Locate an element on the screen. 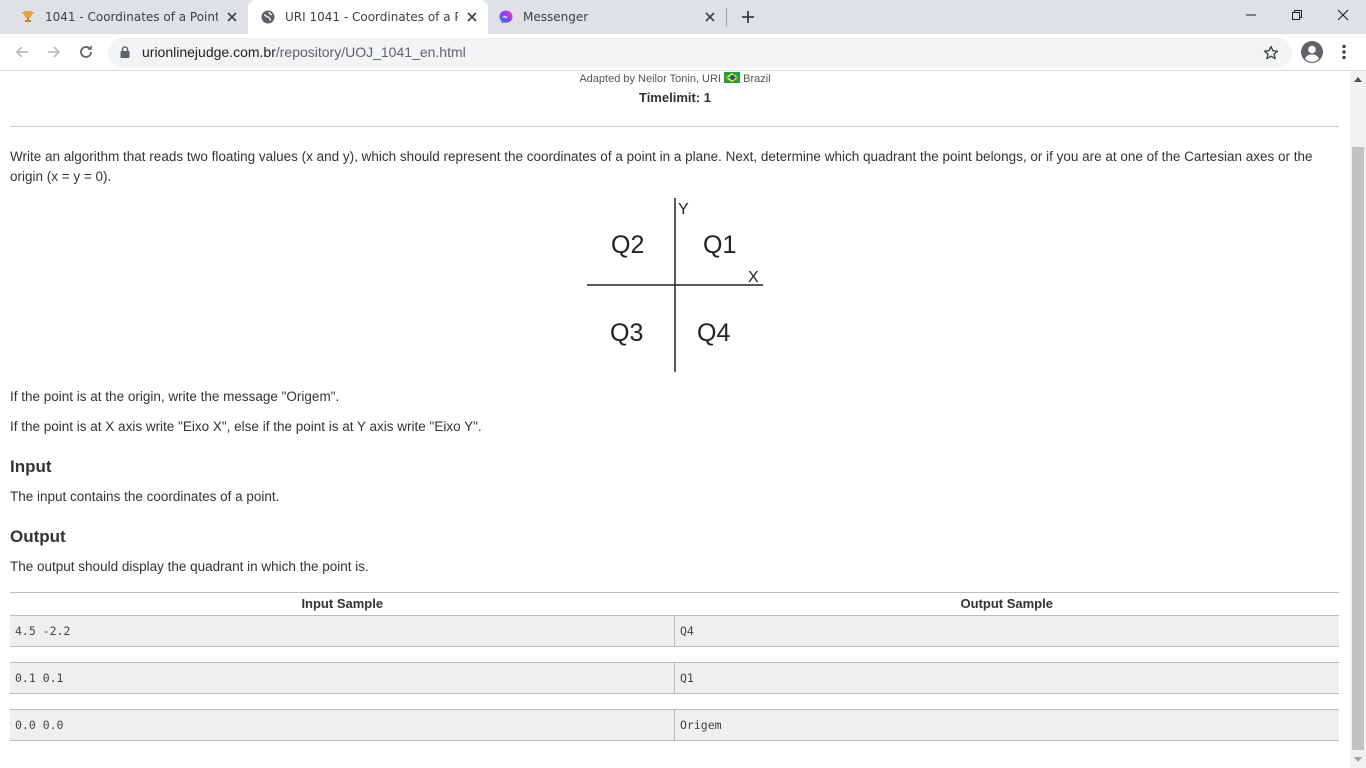  back-button is located at coordinates (22, 52).